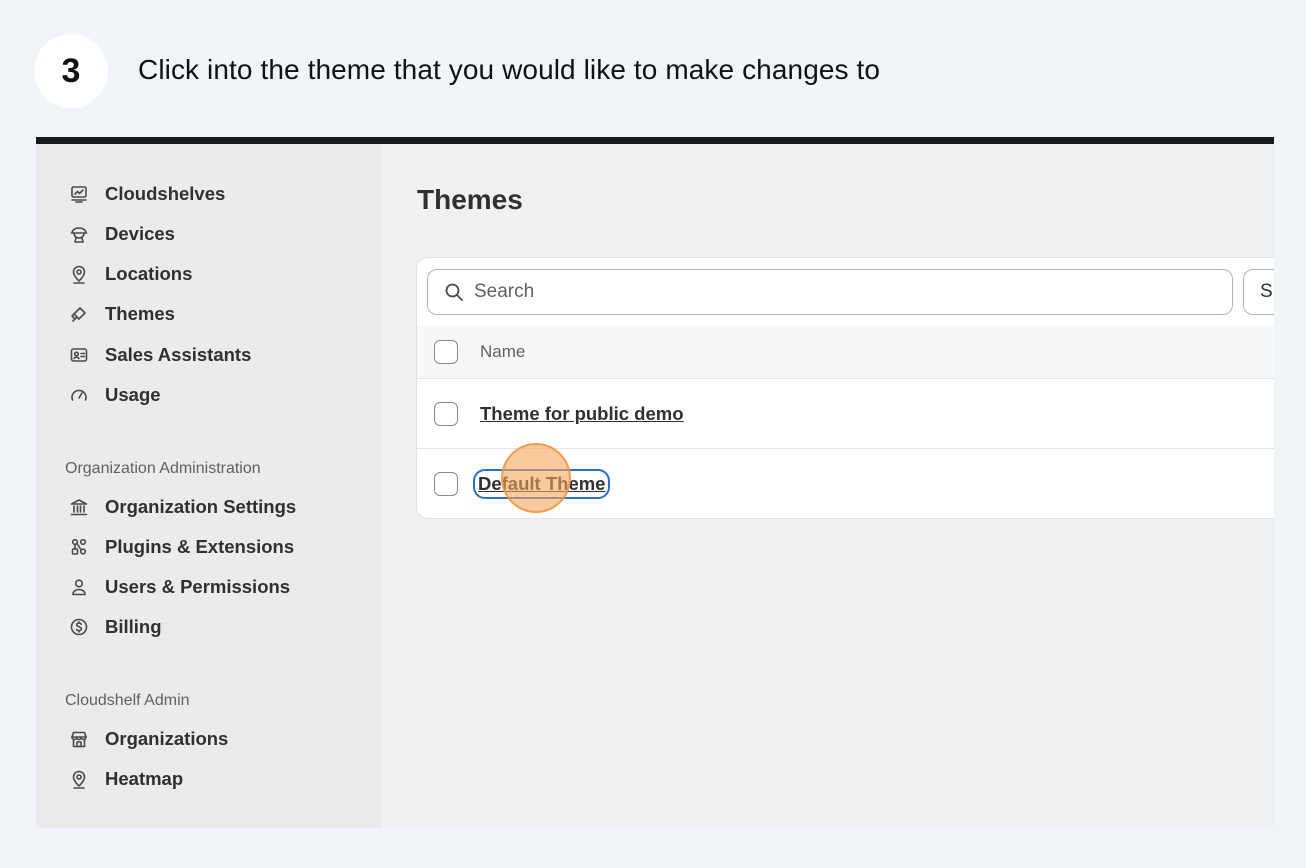 This screenshot has width=1306, height=868. What do you see at coordinates (79, 234) in the screenshot?
I see `devices-icon` at bounding box center [79, 234].